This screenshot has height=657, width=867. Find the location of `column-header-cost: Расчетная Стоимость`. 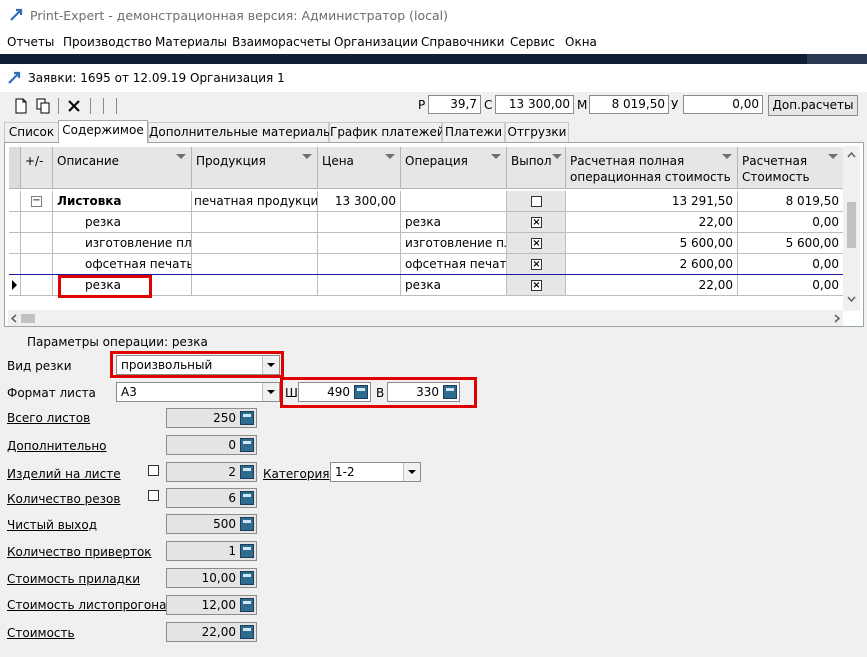

column-header-cost: Расчетная Стоимость is located at coordinates (791, 168).